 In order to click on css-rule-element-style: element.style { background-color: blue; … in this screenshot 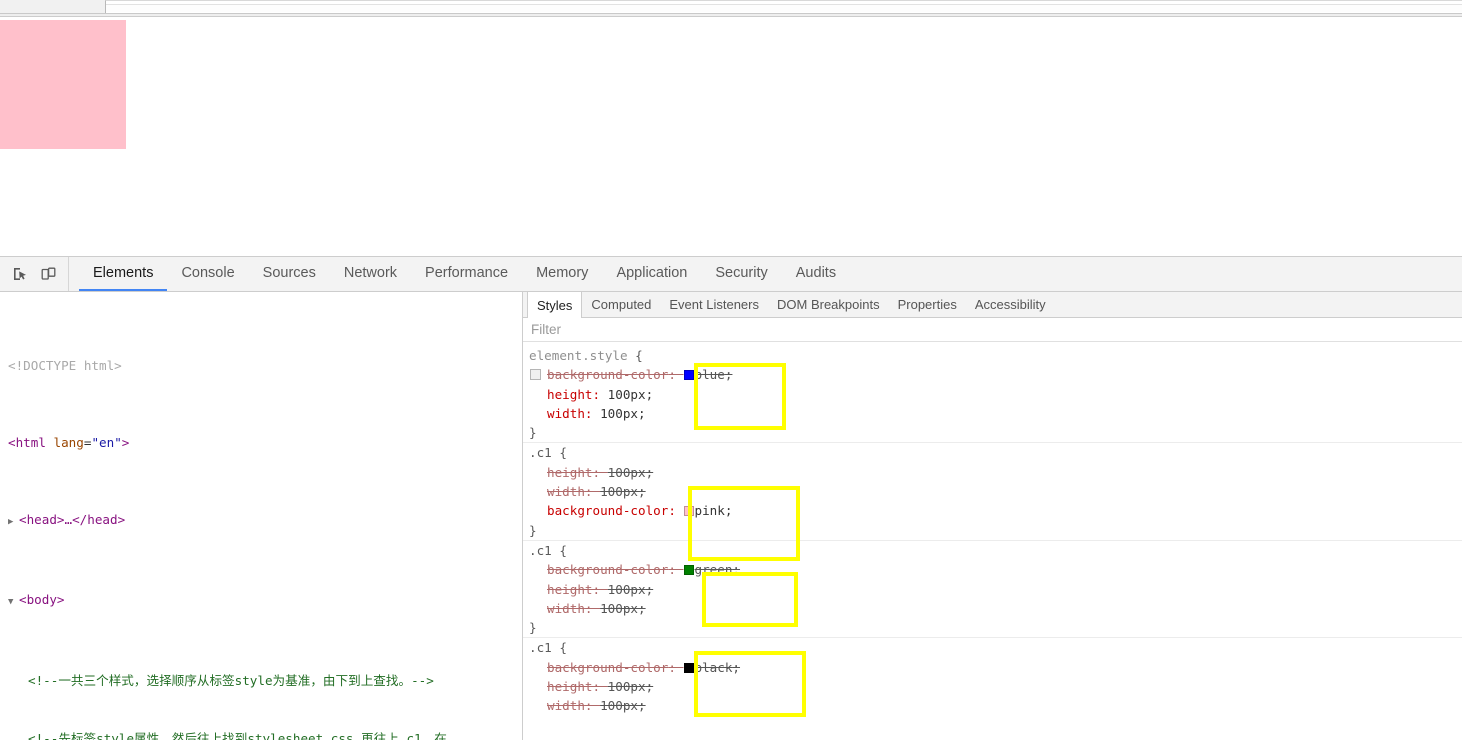, I will do `click(992, 395)`.